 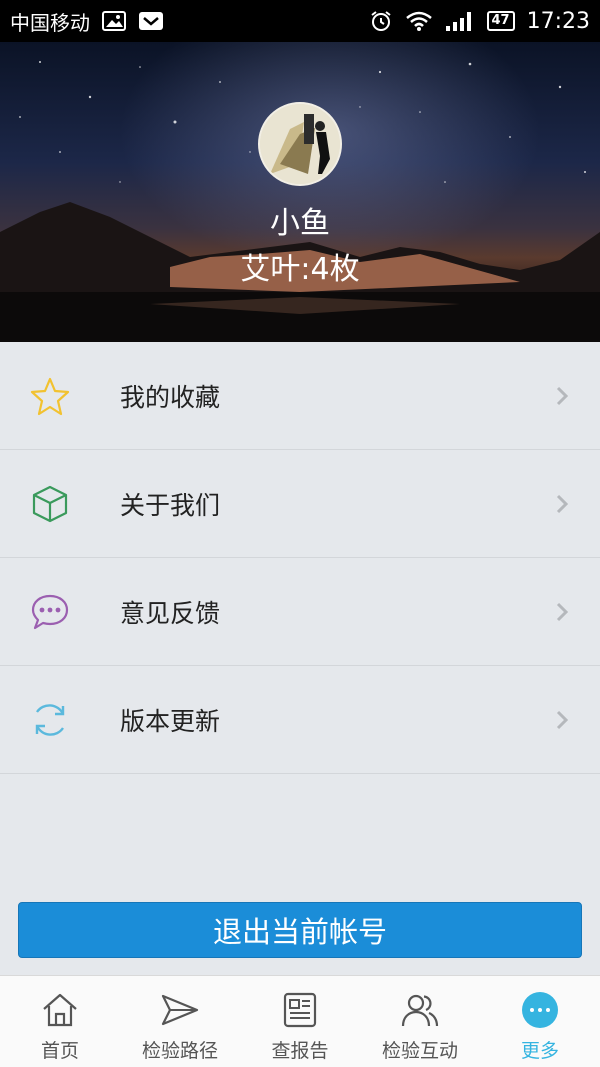 What do you see at coordinates (180, 1010) in the screenshot?
I see `send-icon` at bounding box center [180, 1010].